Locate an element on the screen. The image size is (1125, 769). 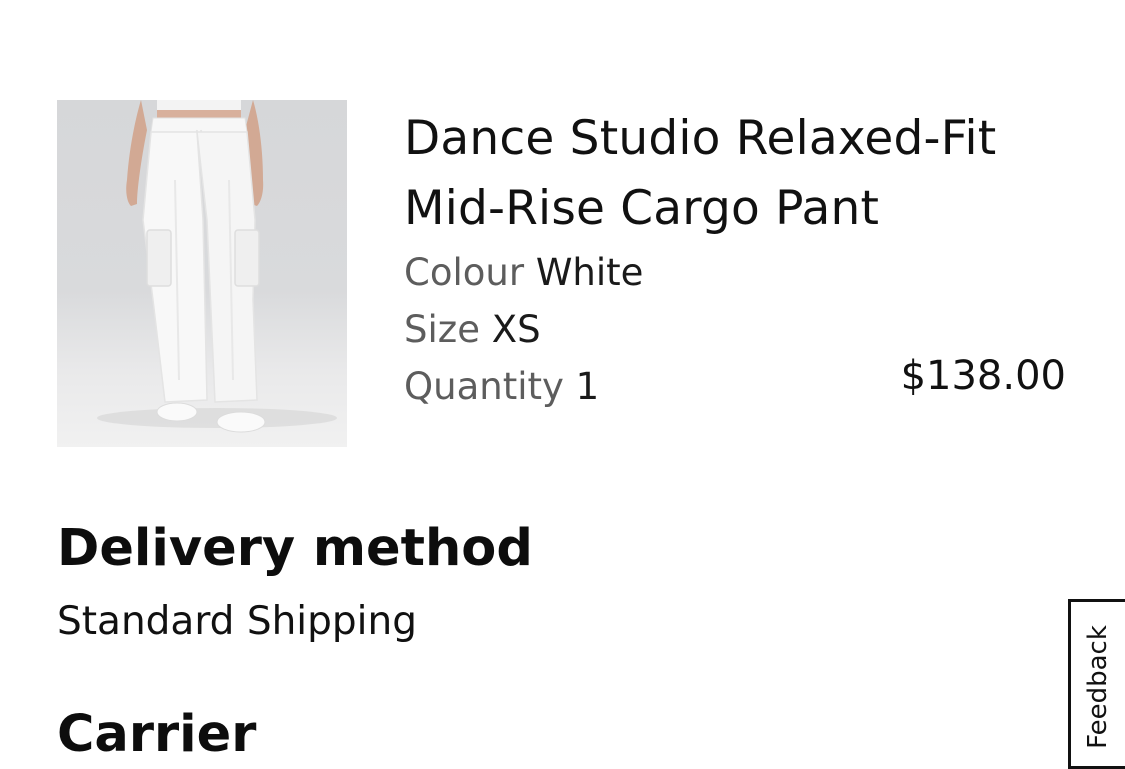
feedback-button: Feedback is located at coordinates (1096, 684).